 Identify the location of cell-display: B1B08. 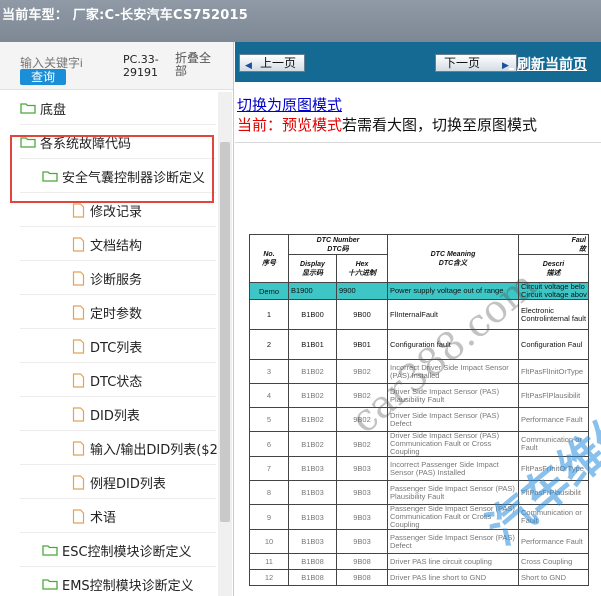
(312, 577).